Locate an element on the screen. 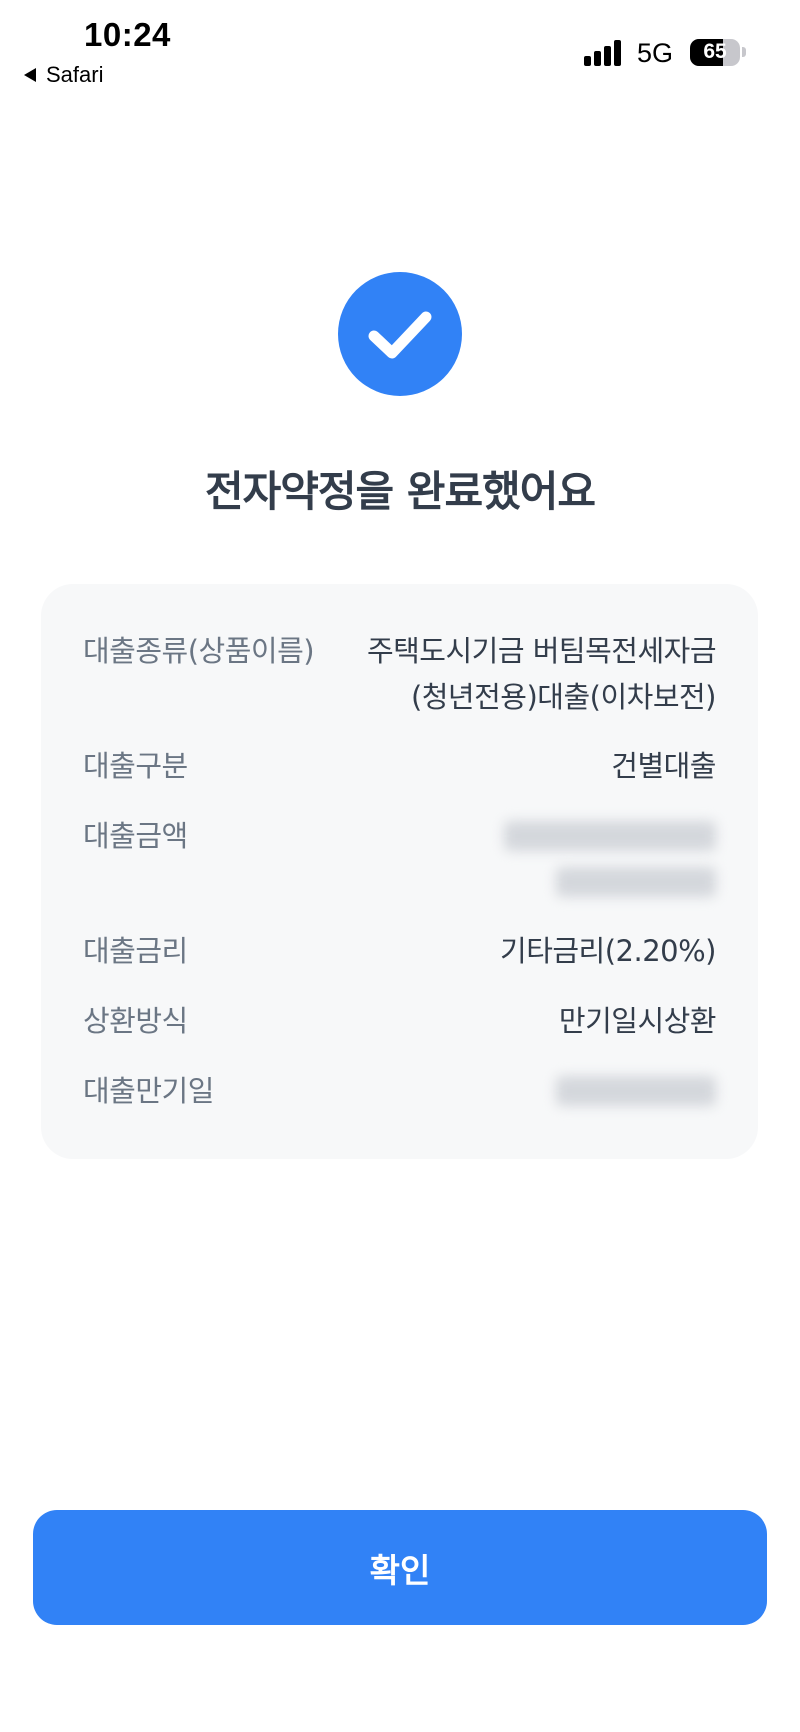 This screenshot has width=800, height=1732. detail-row-loan-type: 대출구분 건별대출 is located at coordinates (399, 766).